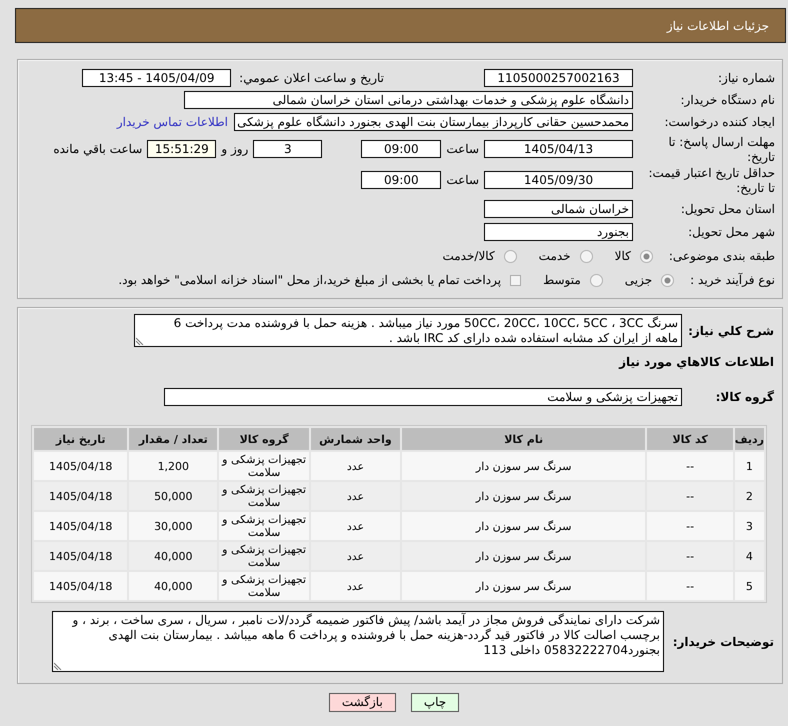  Describe the element at coordinates (355, 439) in the screenshot. I see `column-header: واحد شمارش` at that location.